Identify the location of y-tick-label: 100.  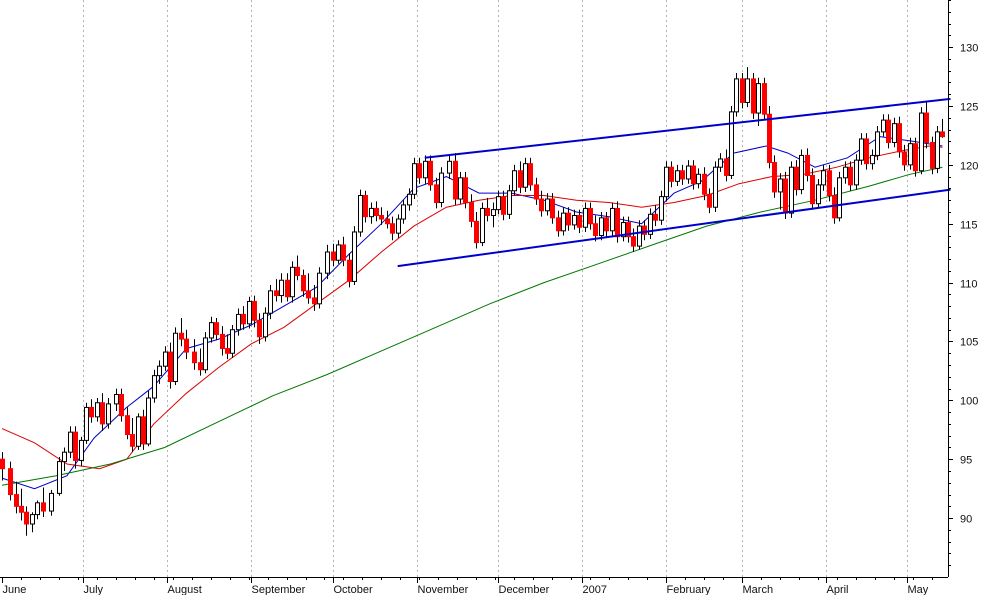
(969, 402).